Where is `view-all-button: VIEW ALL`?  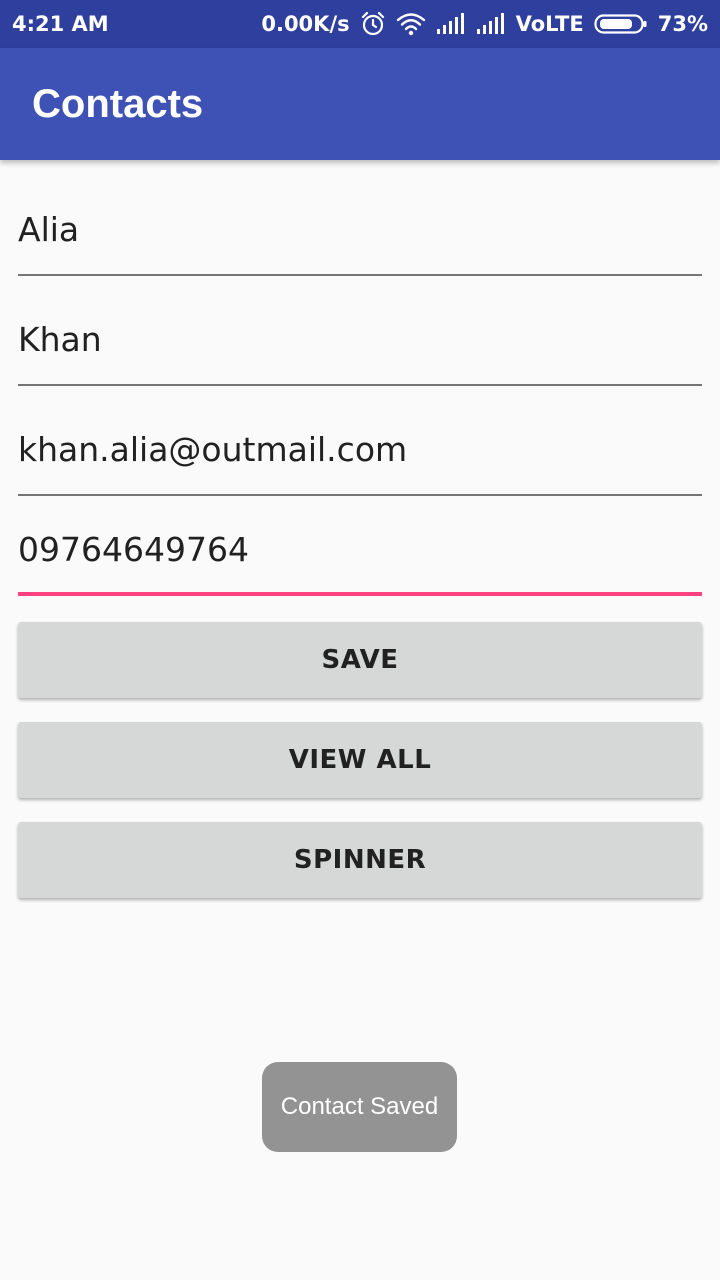 view-all-button: VIEW ALL is located at coordinates (360, 760).